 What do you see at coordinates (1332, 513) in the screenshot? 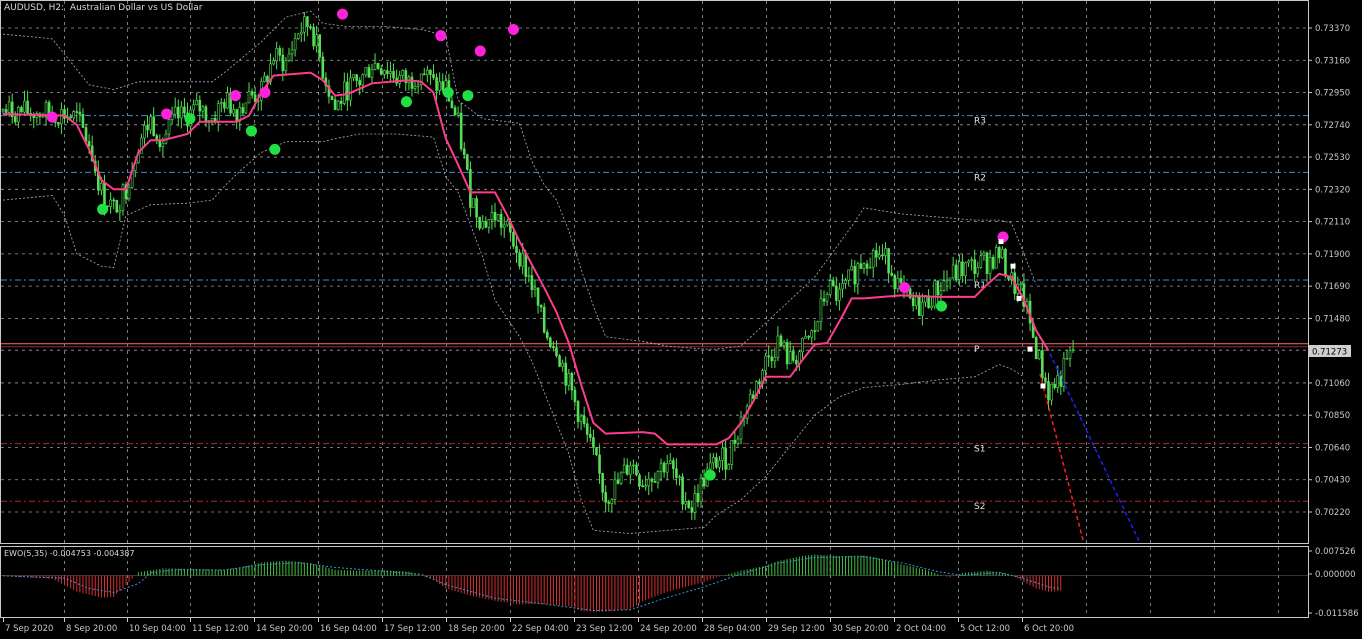
I see `price-axis-label: 0.70220` at bounding box center [1332, 513].